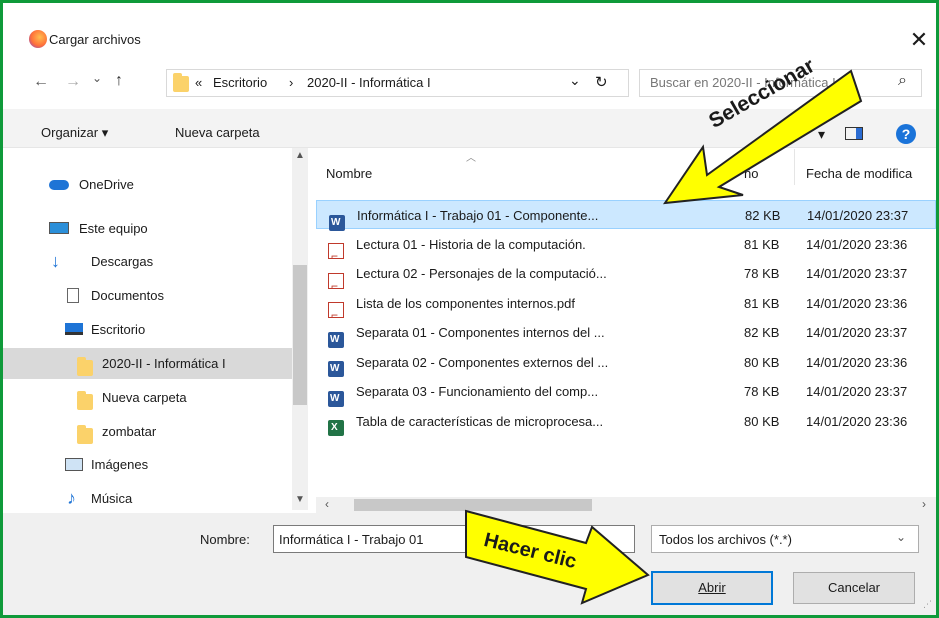 This screenshot has height=618, width=939. What do you see at coordinates (120, 464) in the screenshot?
I see `sidebar-item-label: Imágenes` at bounding box center [120, 464].